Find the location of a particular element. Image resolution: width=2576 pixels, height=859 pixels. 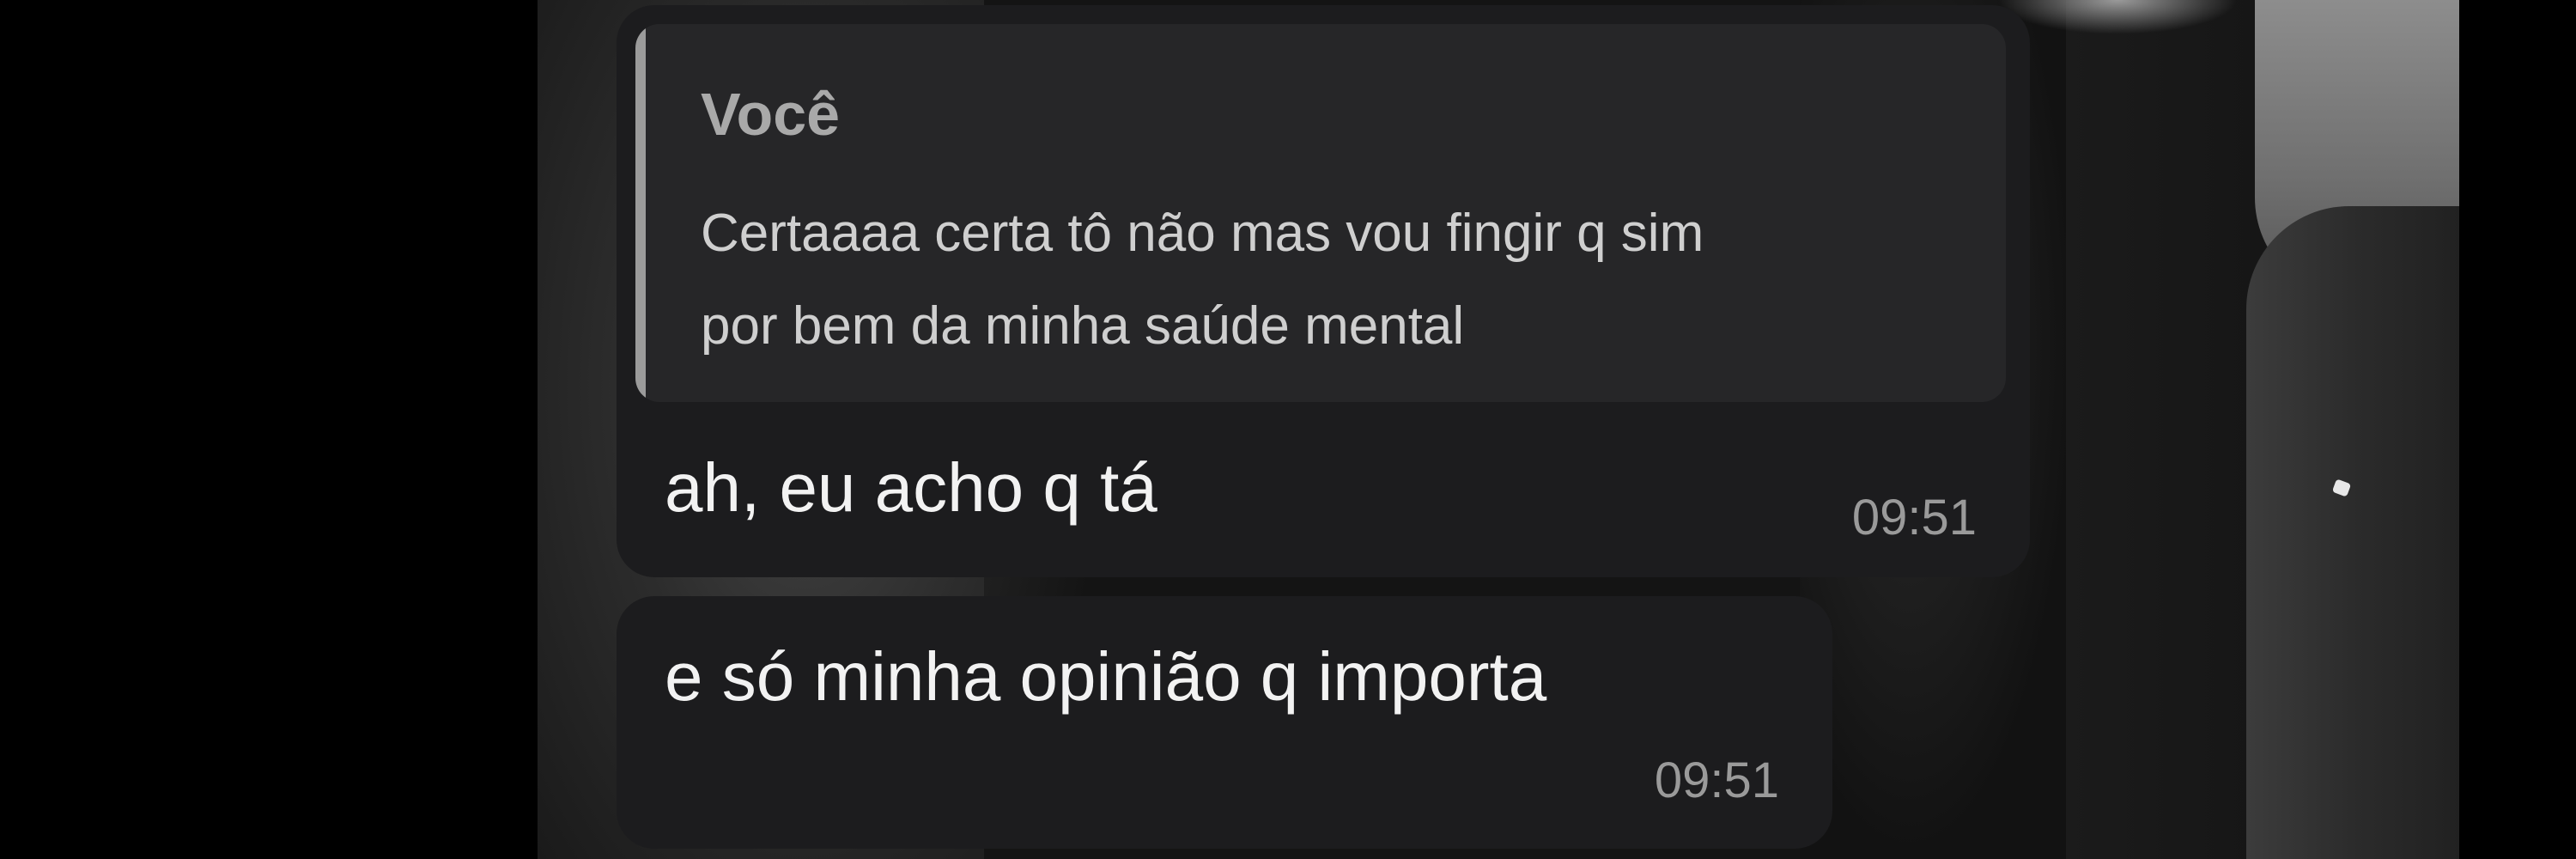

message-text: e só minha opinião q importa is located at coordinates (1106, 676).